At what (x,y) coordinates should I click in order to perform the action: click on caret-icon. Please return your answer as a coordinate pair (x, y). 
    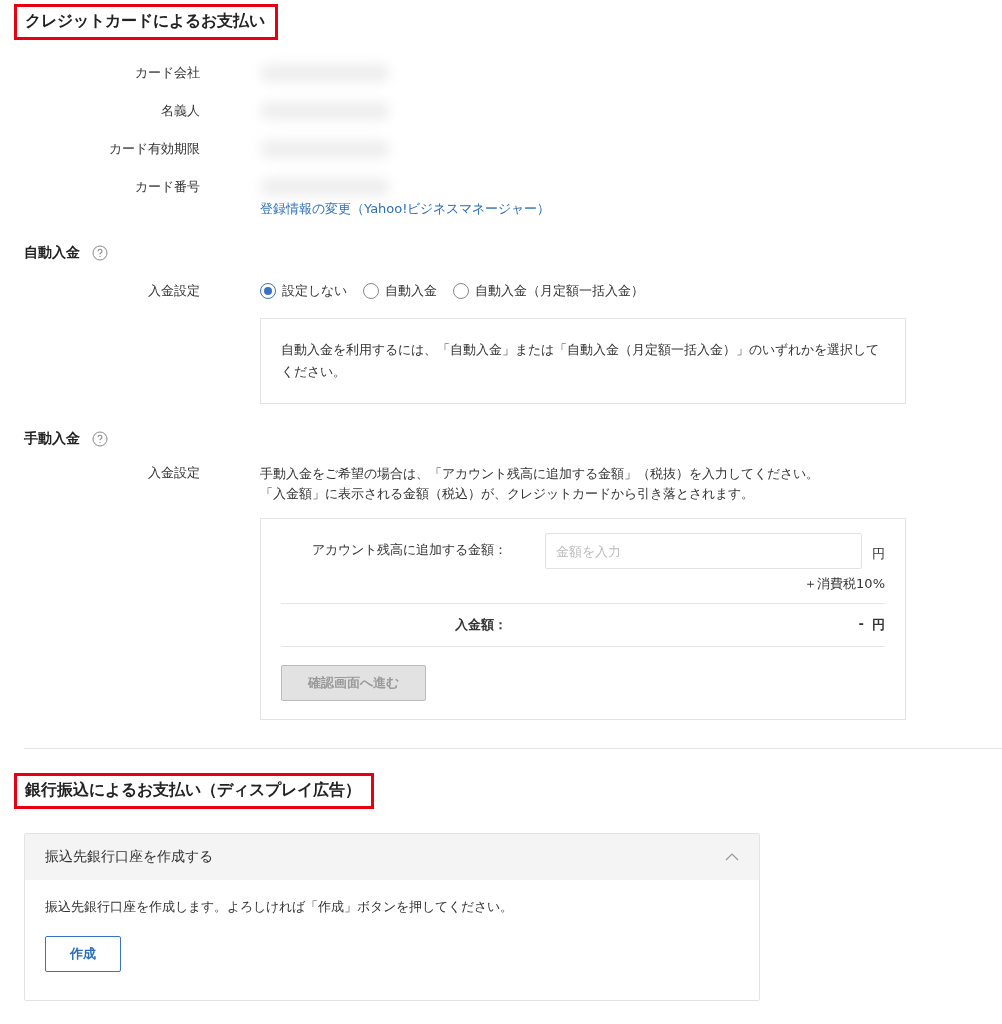
    Looking at the image, I should click on (732, 857).